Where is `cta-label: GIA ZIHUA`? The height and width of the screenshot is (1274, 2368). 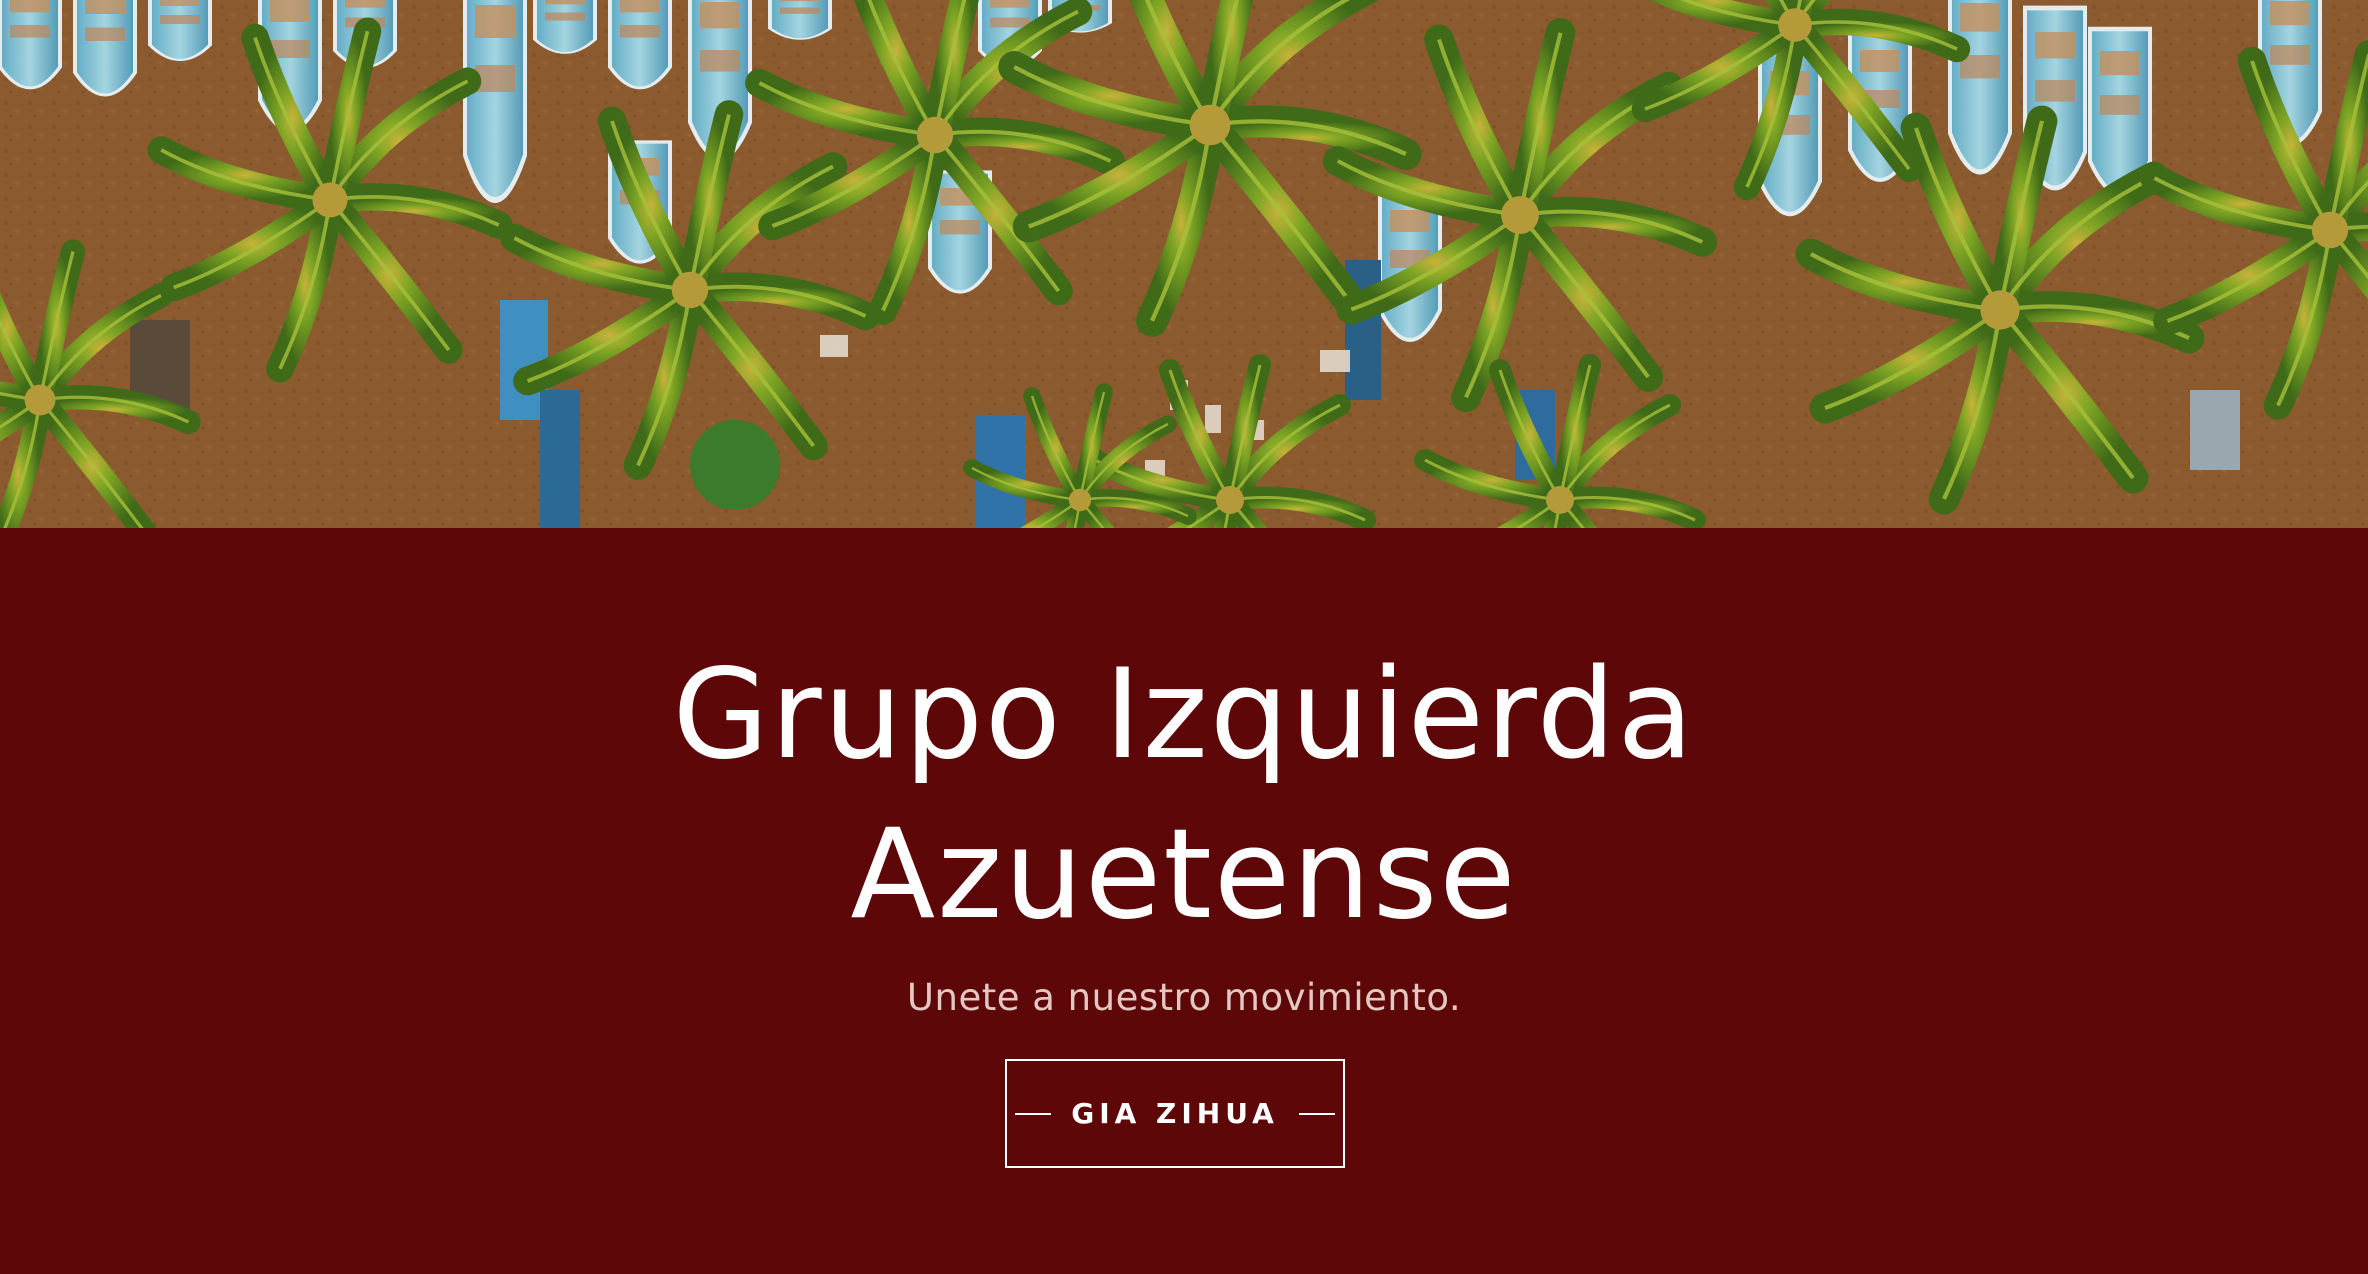 cta-label: GIA ZIHUA is located at coordinates (1175, 1113).